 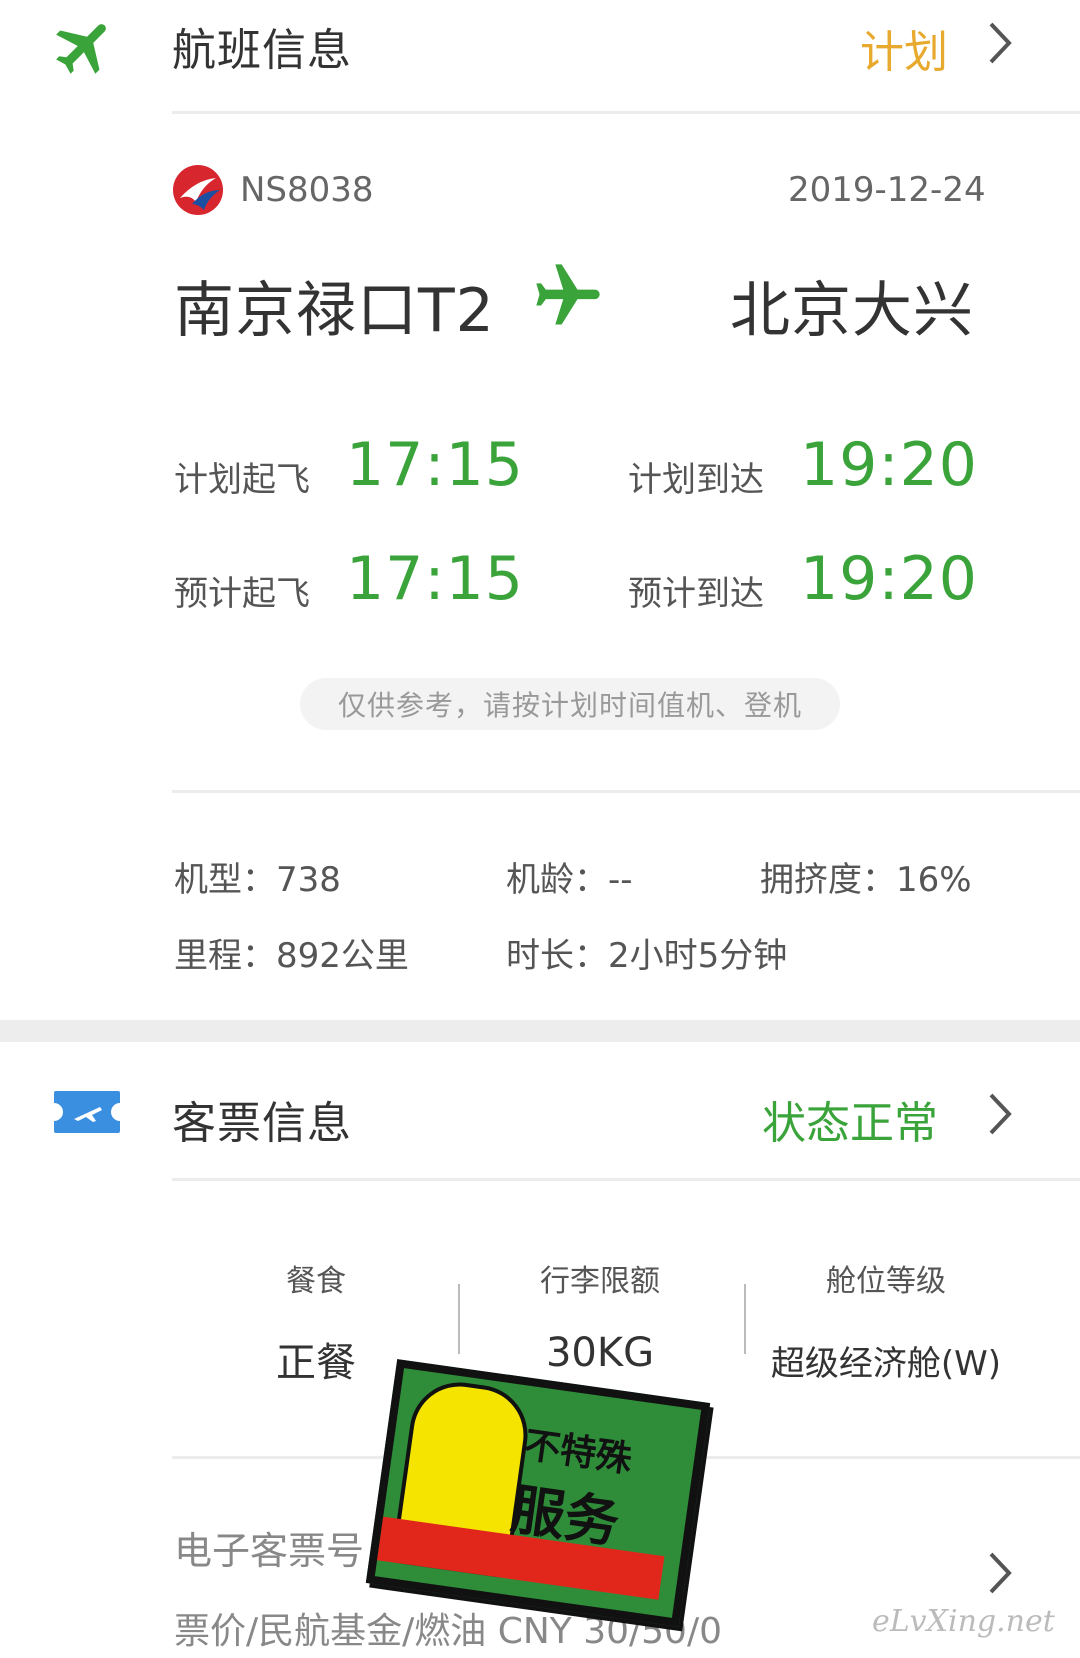 What do you see at coordinates (569, 880) in the screenshot?
I see `aircraft-age: 机龄：--` at bounding box center [569, 880].